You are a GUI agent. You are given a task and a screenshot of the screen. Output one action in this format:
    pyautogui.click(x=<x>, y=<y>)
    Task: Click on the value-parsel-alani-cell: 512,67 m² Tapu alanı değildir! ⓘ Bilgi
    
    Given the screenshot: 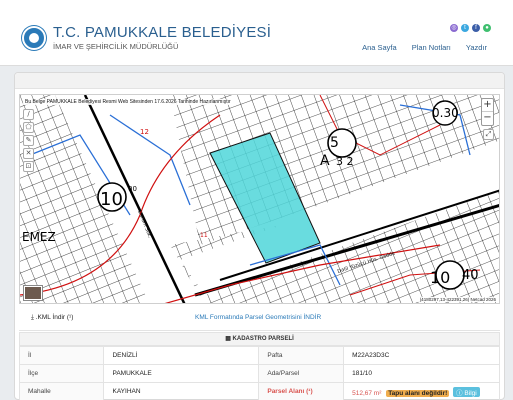 What is the action you would take?
    pyautogui.click(x=421, y=391)
    